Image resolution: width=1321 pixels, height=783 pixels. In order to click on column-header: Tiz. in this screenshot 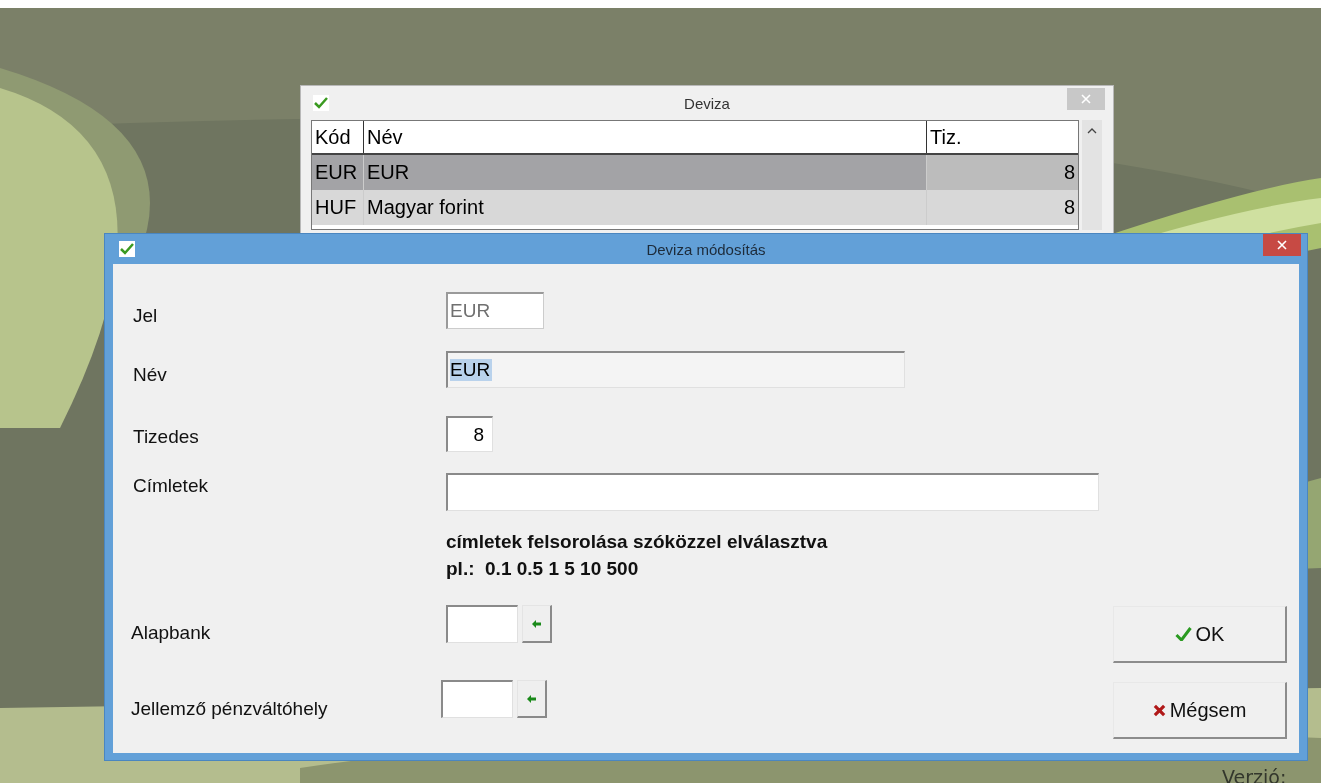, I will do `click(1002, 137)`.